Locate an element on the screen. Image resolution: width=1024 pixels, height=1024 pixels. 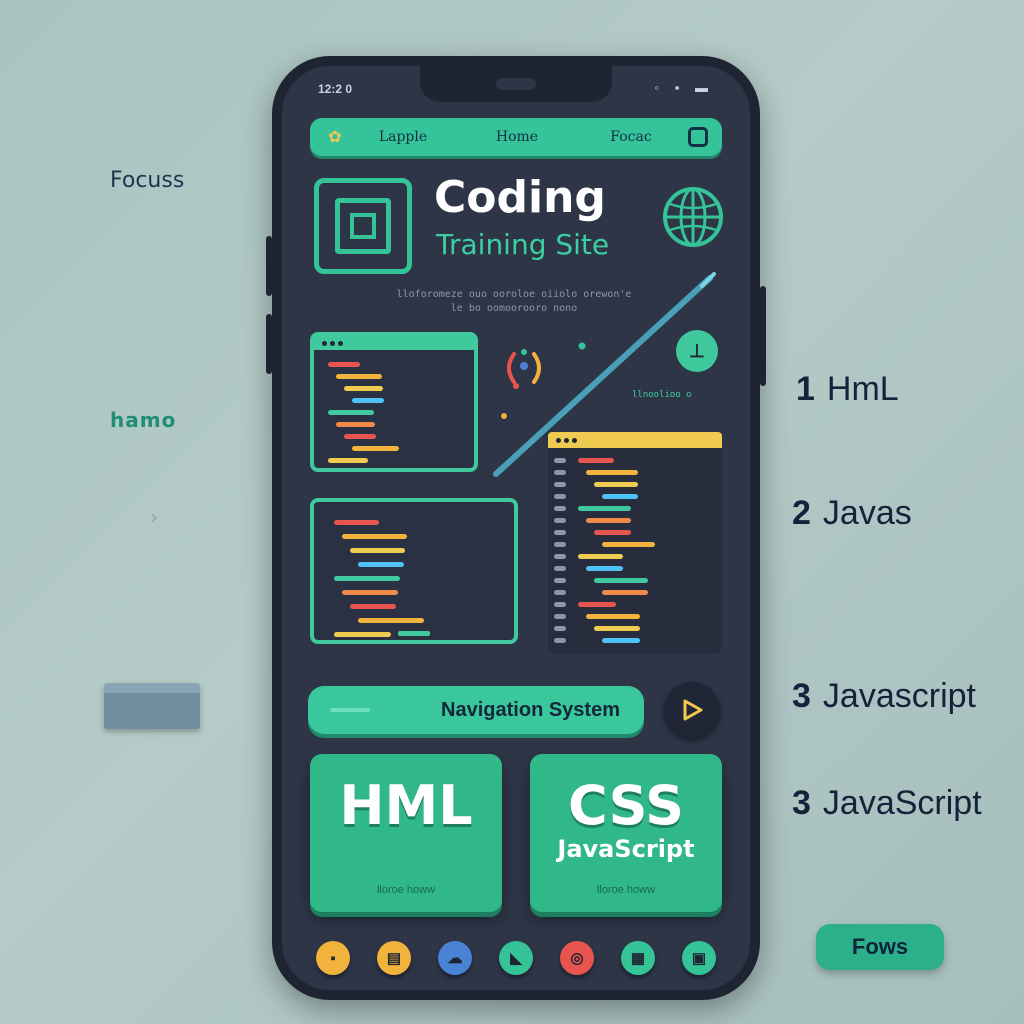
list-label: HmL is located at coordinates (862, 389).